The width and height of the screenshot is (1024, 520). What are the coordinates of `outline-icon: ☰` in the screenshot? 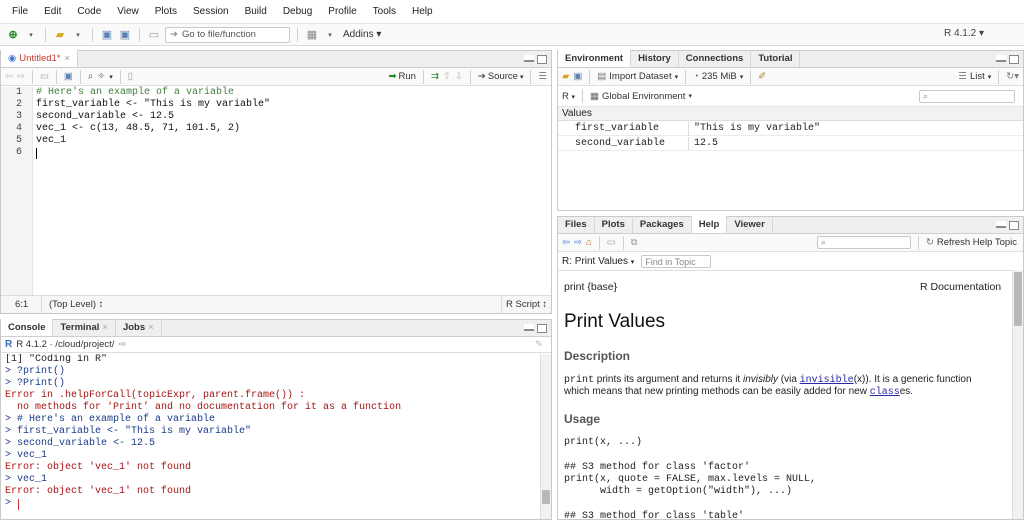 It's located at (542, 76).